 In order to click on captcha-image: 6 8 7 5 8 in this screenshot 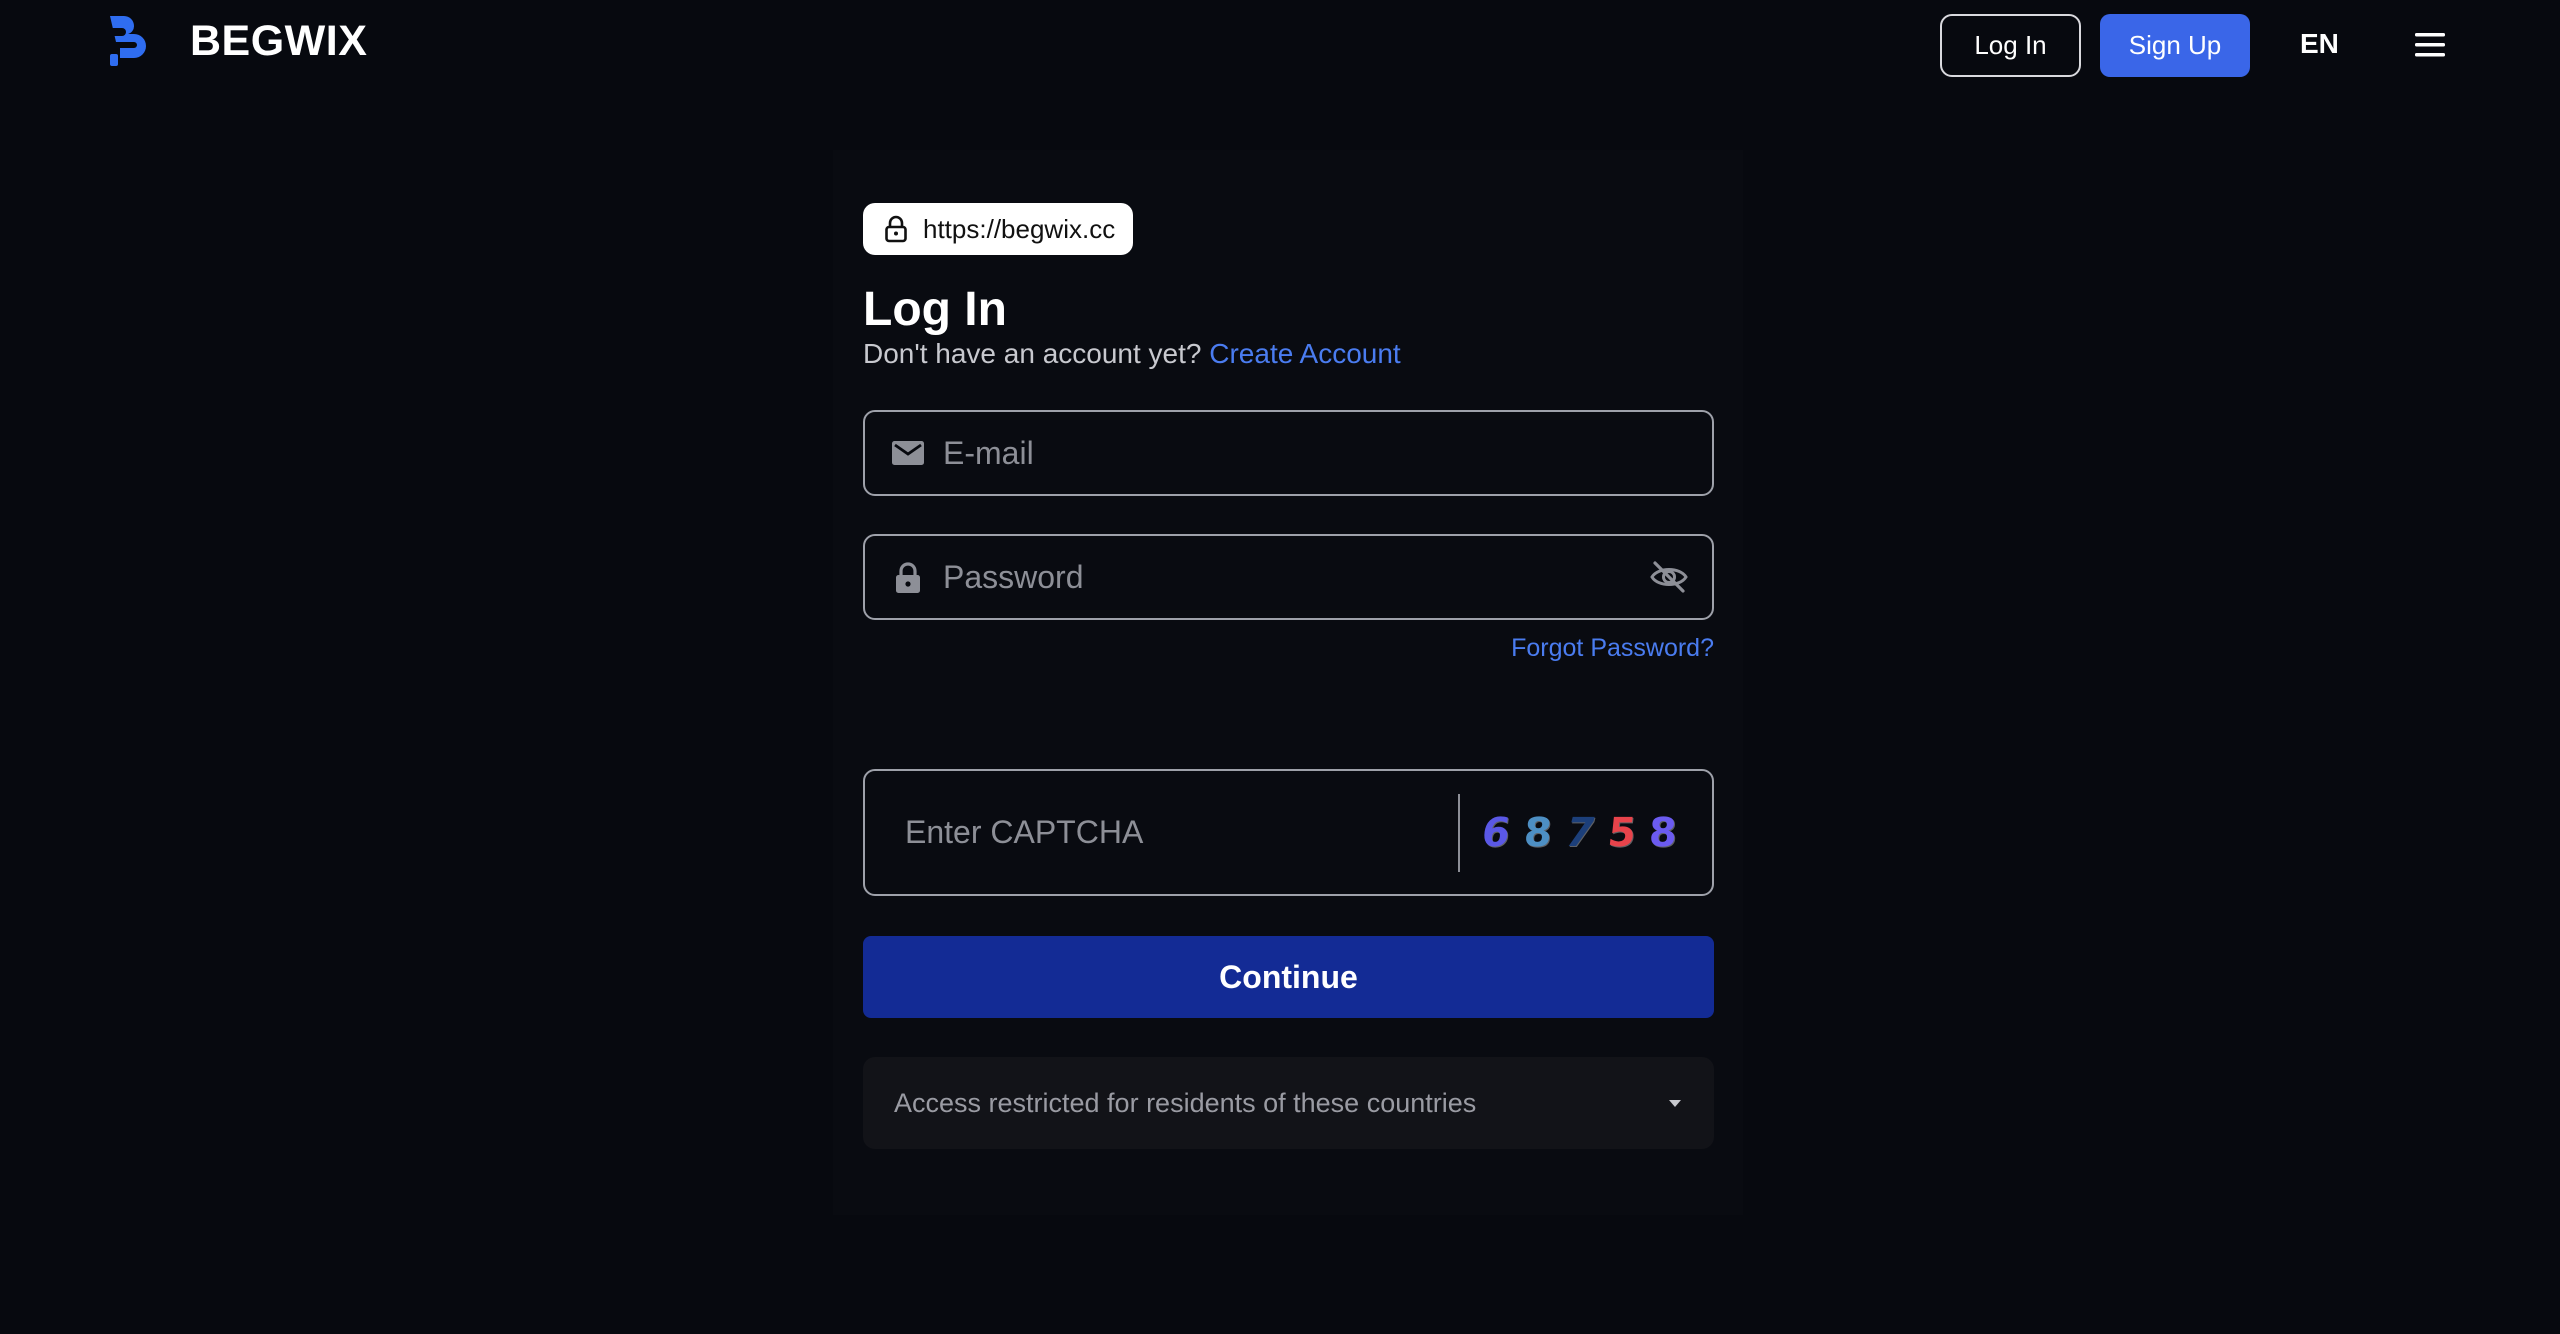, I will do `click(1584, 833)`.